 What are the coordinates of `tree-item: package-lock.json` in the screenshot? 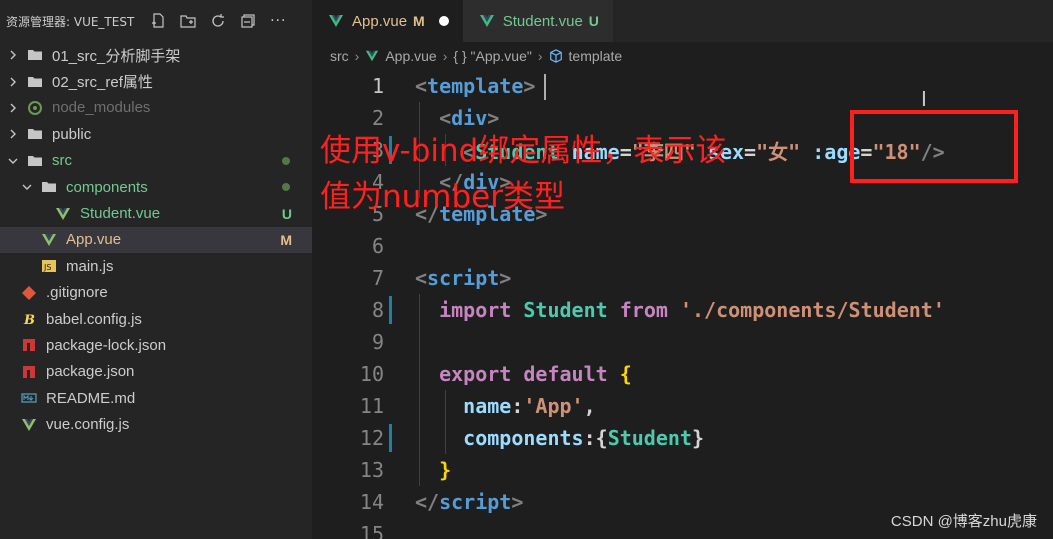 It's located at (156, 345).